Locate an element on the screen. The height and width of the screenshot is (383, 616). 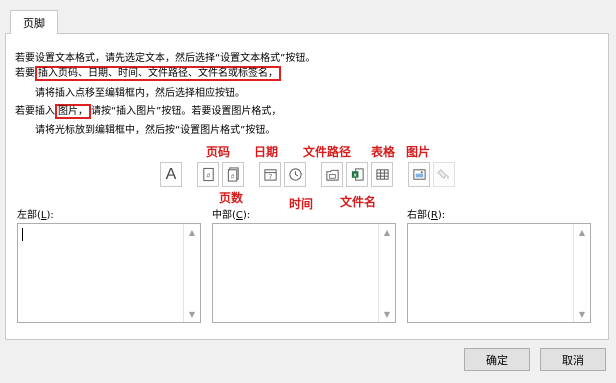
insert-picture-icon is located at coordinates (419, 174).